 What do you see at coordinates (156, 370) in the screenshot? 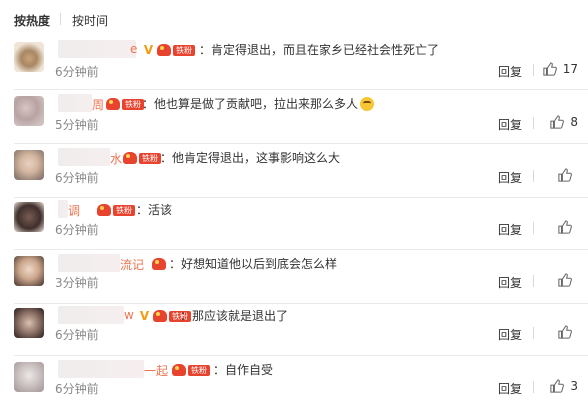
I see `username: 一起` at bounding box center [156, 370].